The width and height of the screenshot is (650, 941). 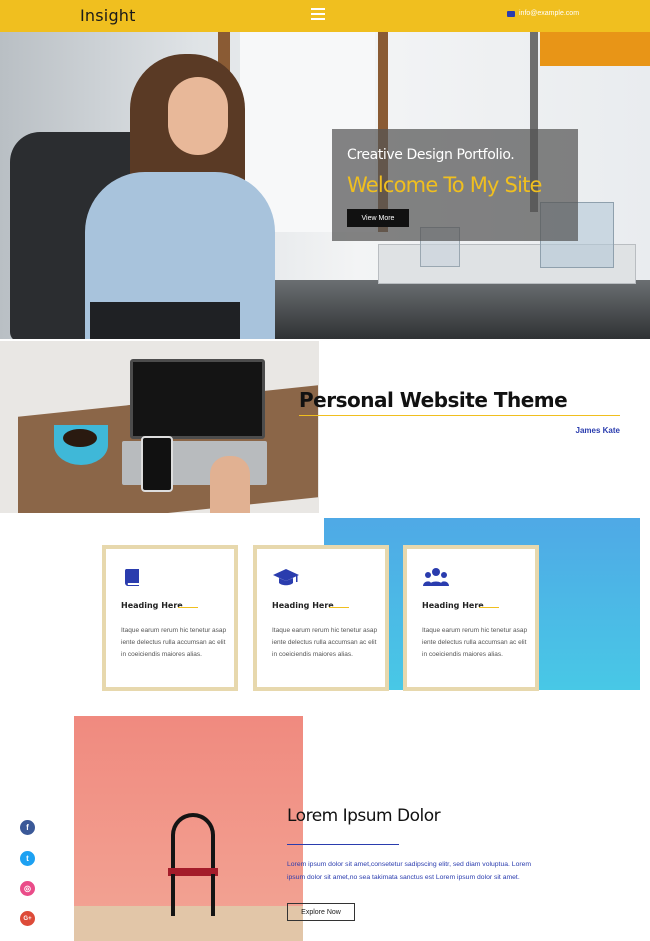 I want to click on twitter-icon: t, so click(x=27, y=858).